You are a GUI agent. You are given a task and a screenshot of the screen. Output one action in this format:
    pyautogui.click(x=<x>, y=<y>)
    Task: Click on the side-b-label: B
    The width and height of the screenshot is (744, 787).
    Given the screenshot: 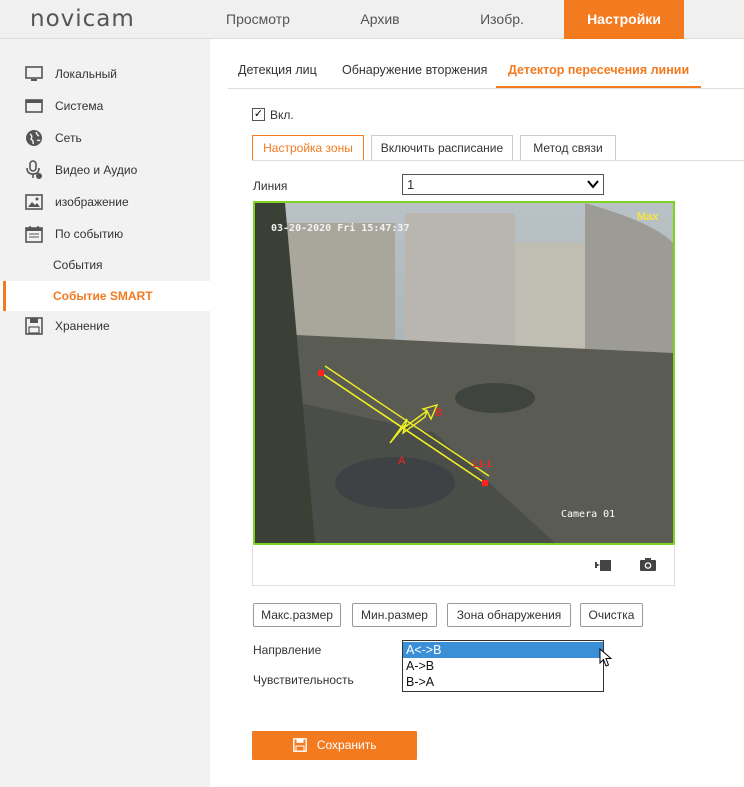 What is the action you would take?
    pyautogui.click(x=439, y=413)
    